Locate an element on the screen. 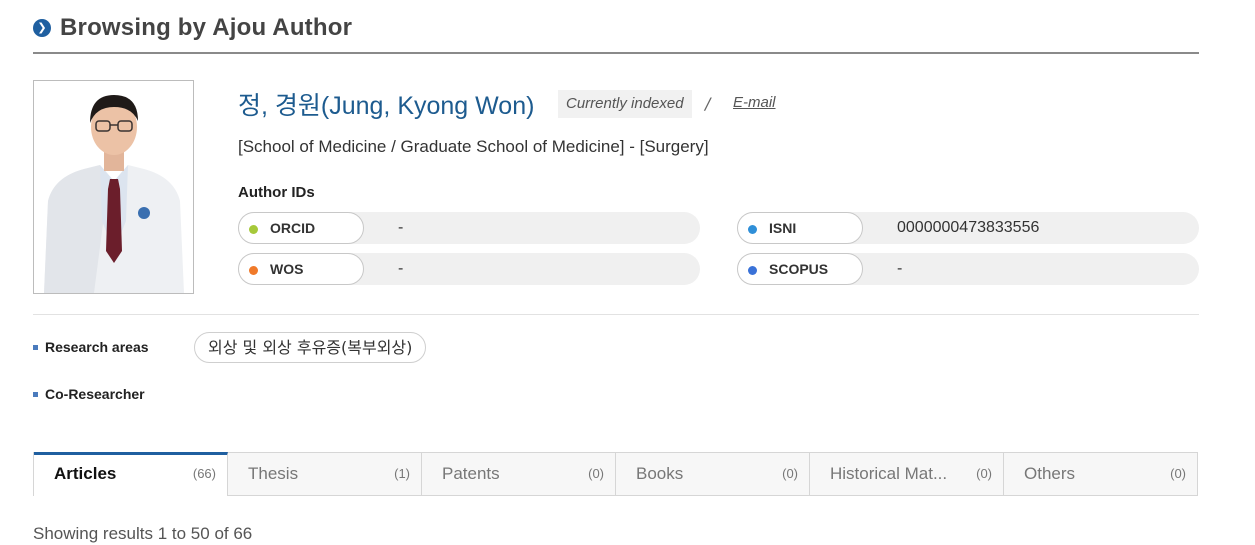 This screenshot has width=1255, height=545. page-title: Browsing by Ajou Author is located at coordinates (206, 27).